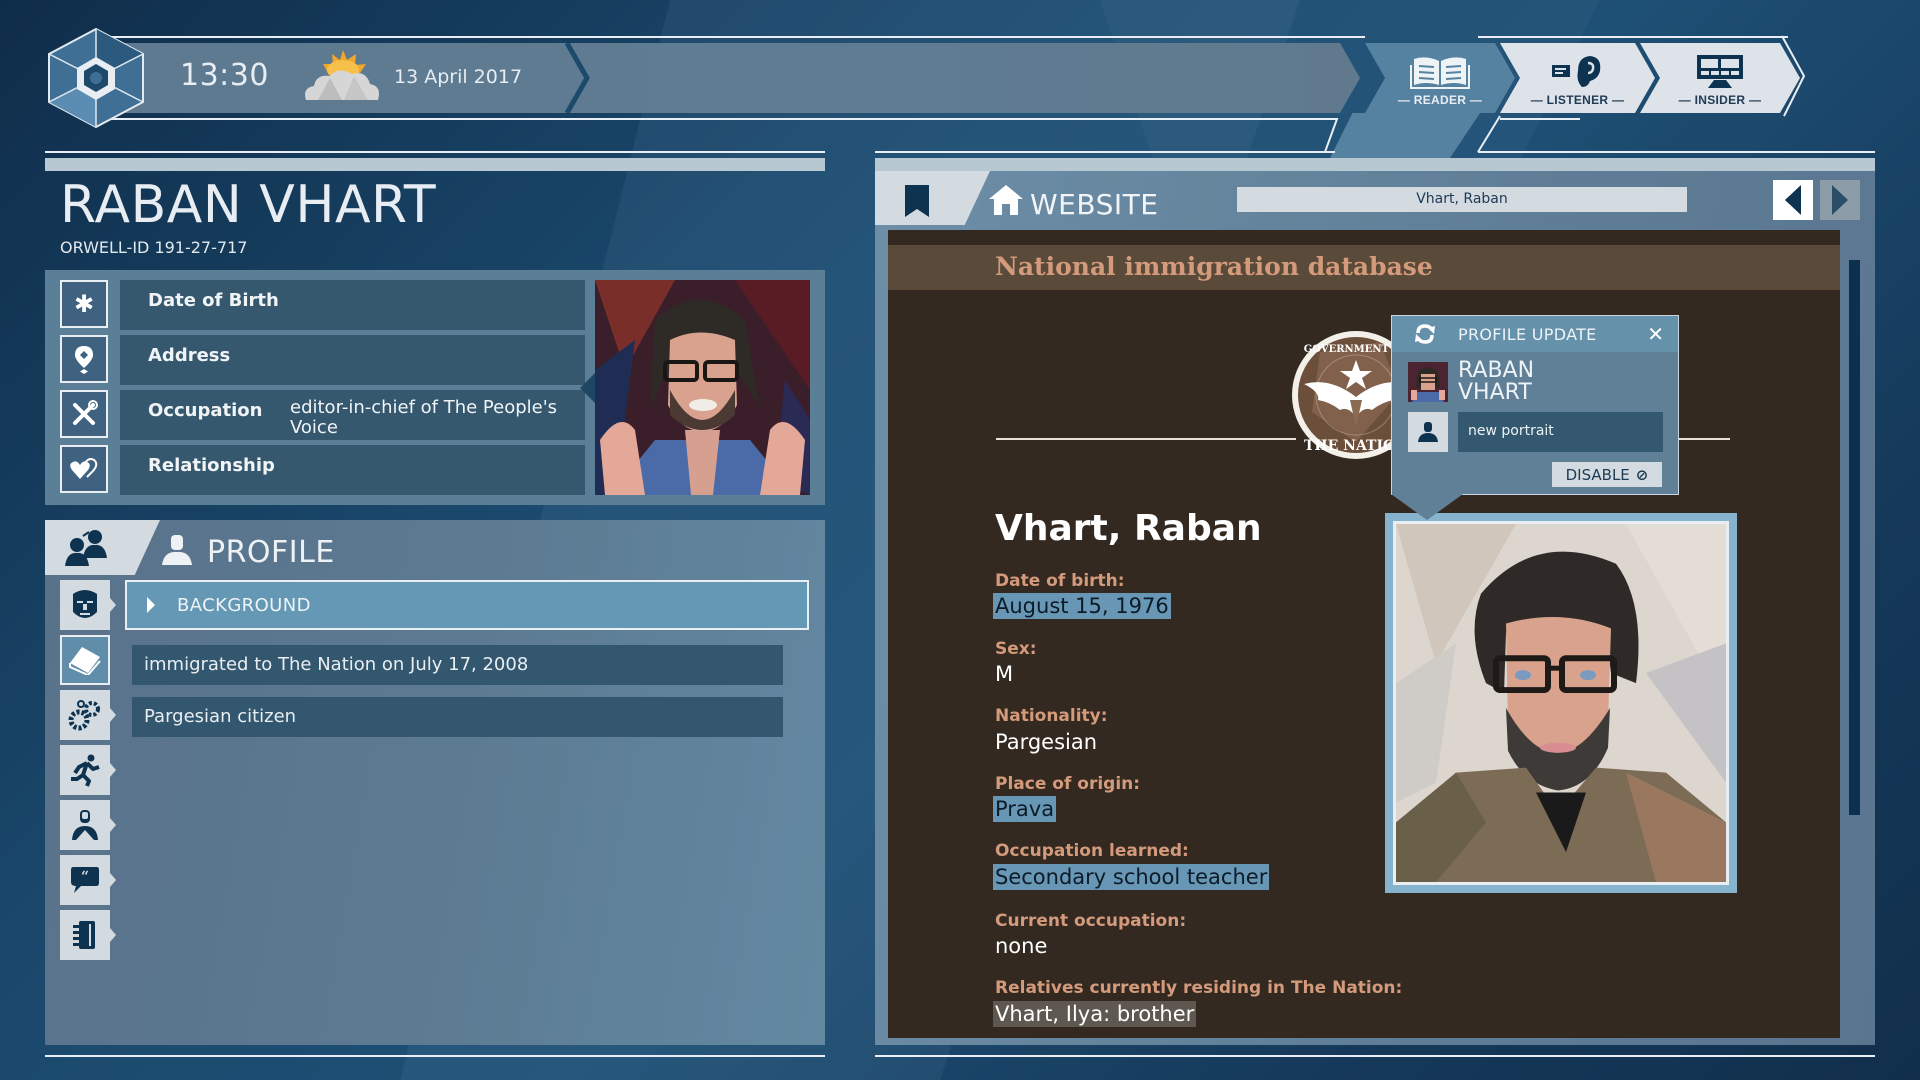  I want to click on topbar-line-top, so click(737, 37).